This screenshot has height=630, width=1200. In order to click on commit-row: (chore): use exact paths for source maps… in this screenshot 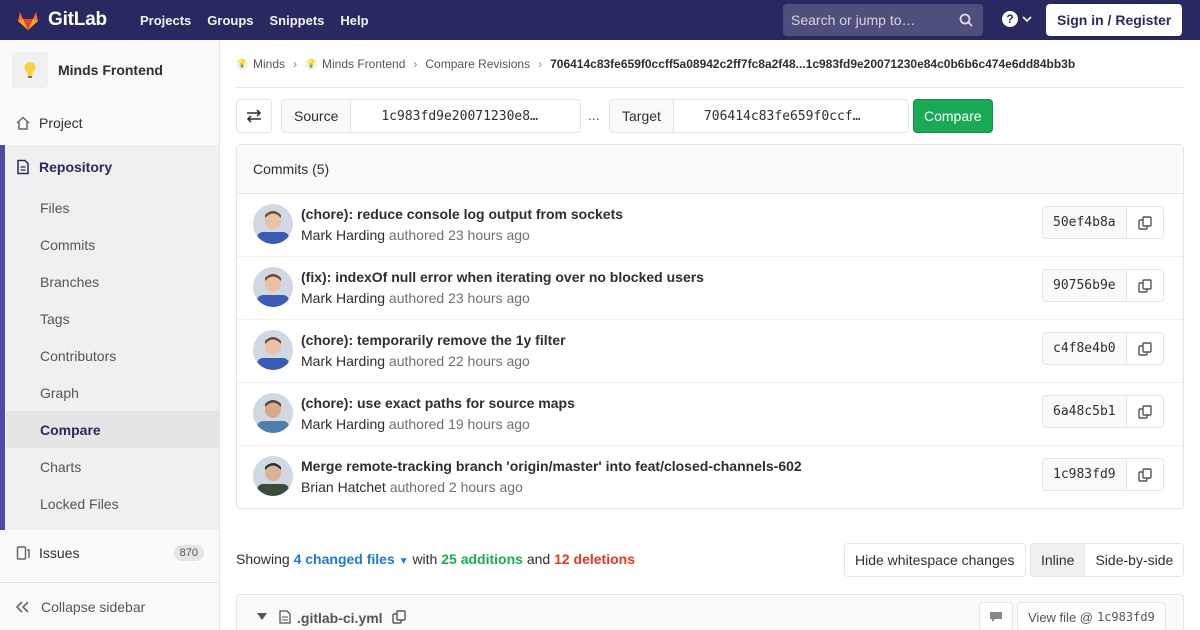, I will do `click(710, 414)`.